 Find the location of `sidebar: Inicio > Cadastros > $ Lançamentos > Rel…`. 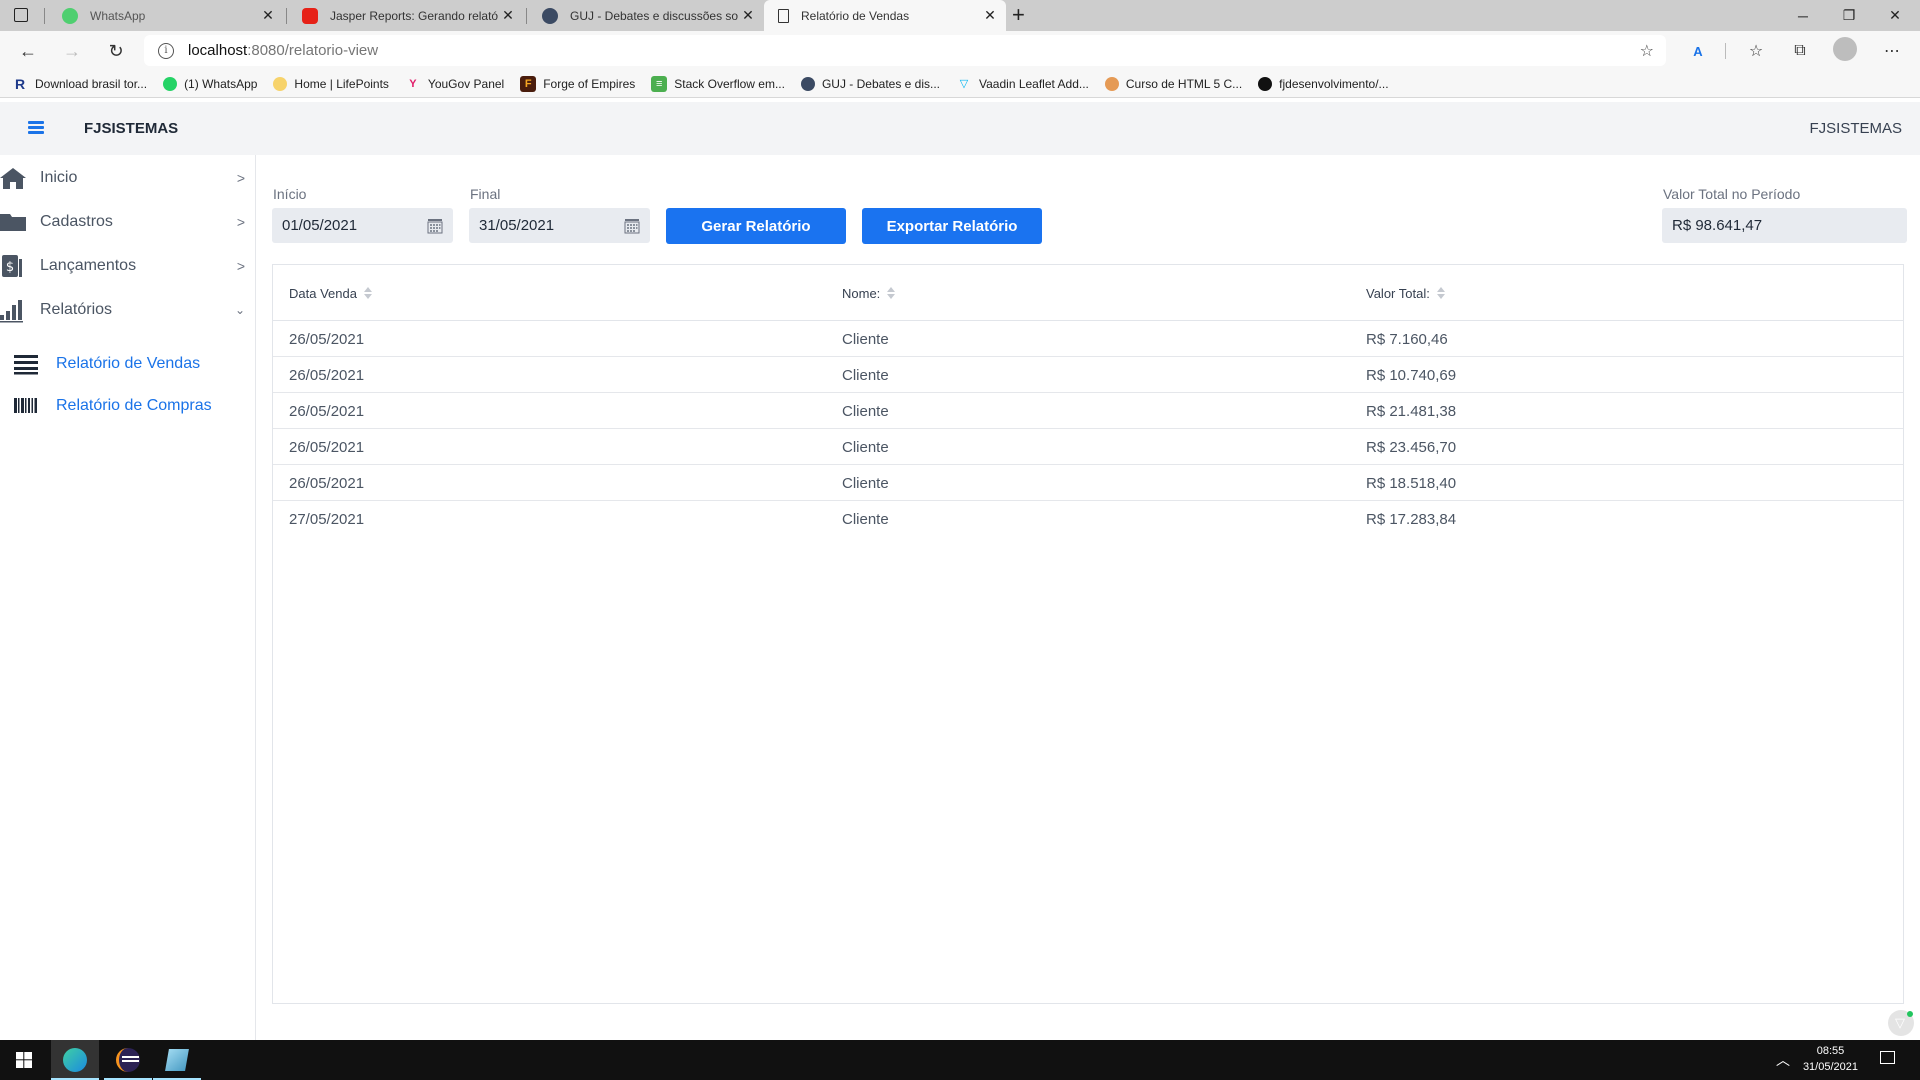

sidebar: Inicio > Cadastros > $ Lançamentos > Rel… is located at coordinates (128, 597).